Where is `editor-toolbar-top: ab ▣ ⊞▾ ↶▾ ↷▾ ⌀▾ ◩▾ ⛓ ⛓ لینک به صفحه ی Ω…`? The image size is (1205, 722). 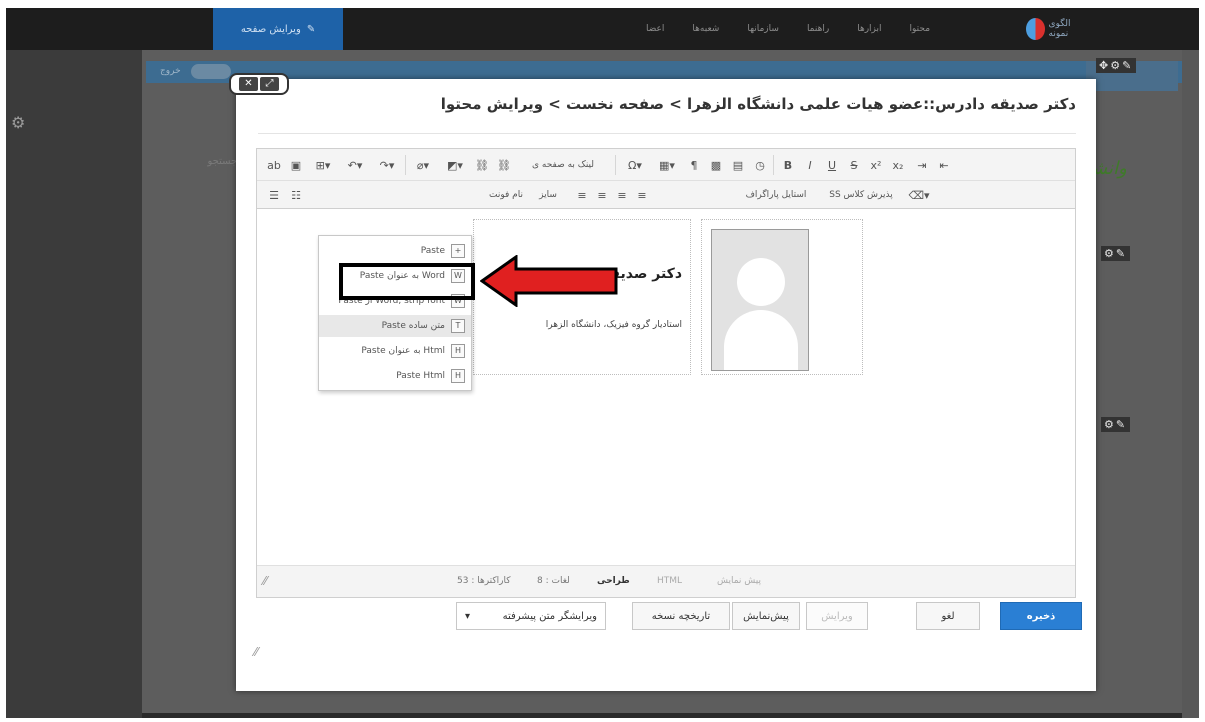 editor-toolbar-top: ab ▣ ⊞▾ ↶▾ ↷▾ ⌀▾ ◩▾ ⛓ ⛓ لینک به صفحه ی Ω… is located at coordinates (666, 165).